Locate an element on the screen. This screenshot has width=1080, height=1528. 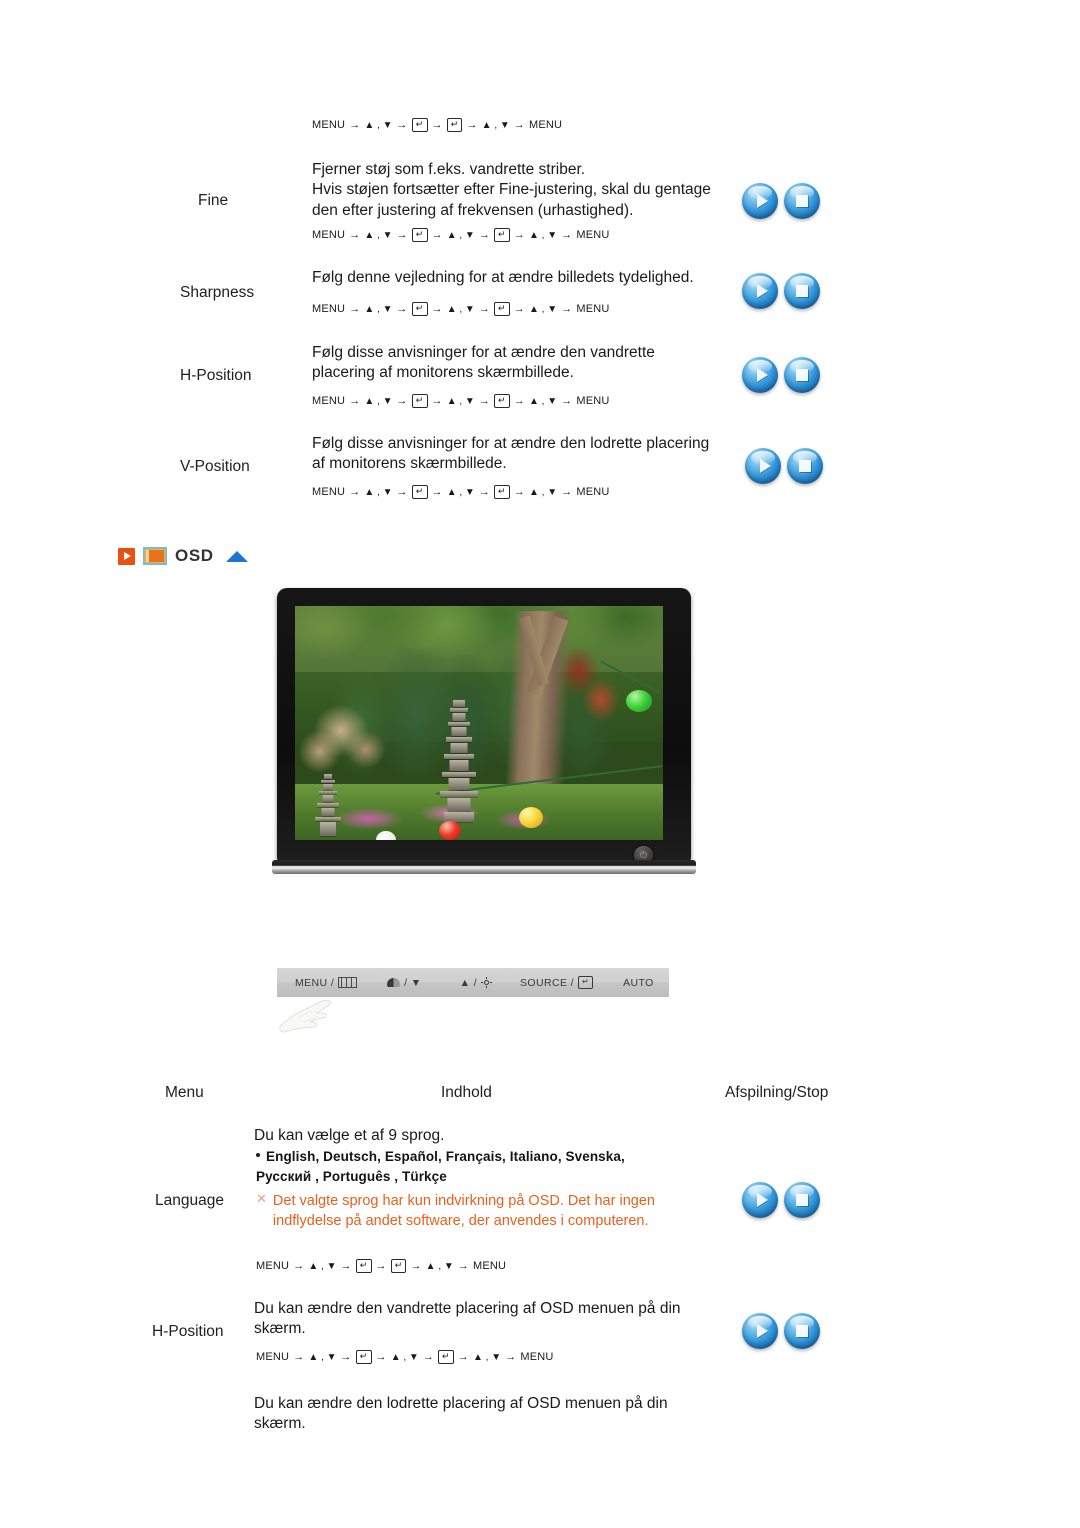
playstop-group-v-position is located at coordinates (784, 466).